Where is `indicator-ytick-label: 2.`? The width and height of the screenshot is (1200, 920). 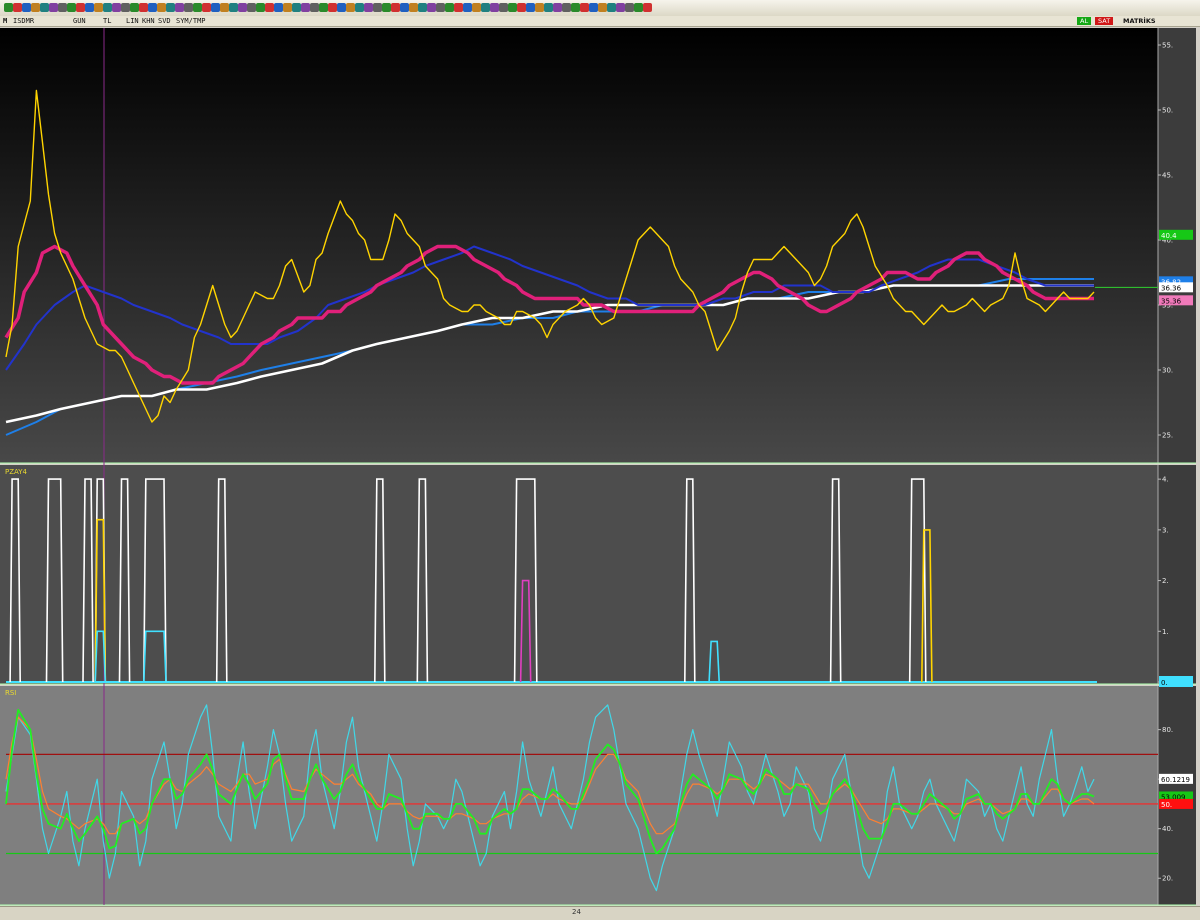 indicator-ytick-label: 2. is located at coordinates (1165, 581).